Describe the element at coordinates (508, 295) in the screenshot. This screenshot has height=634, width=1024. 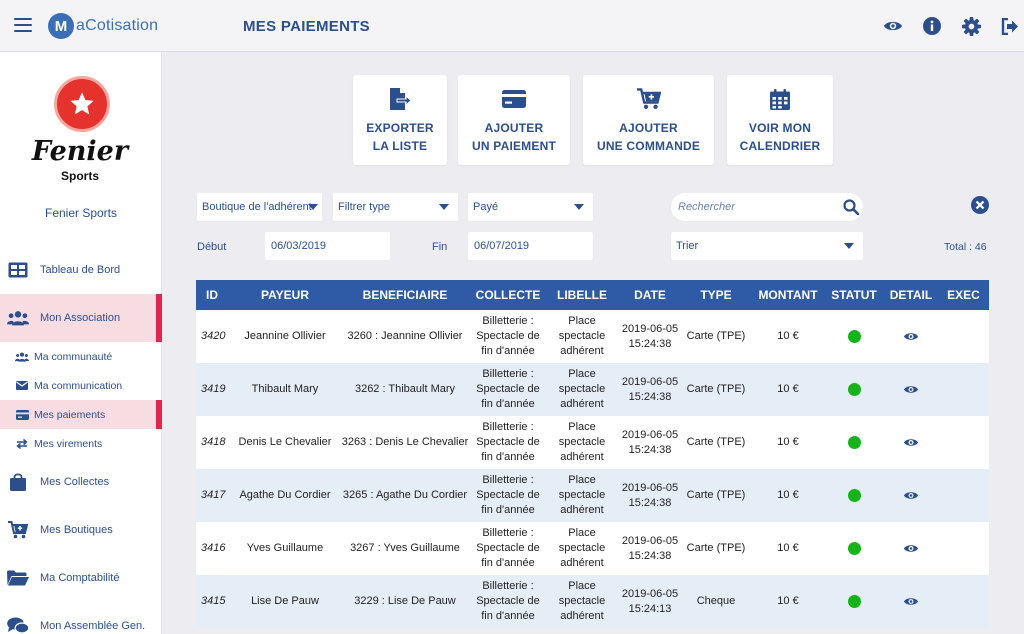
I see `column-header-collecte: COLLECTE` at that location.